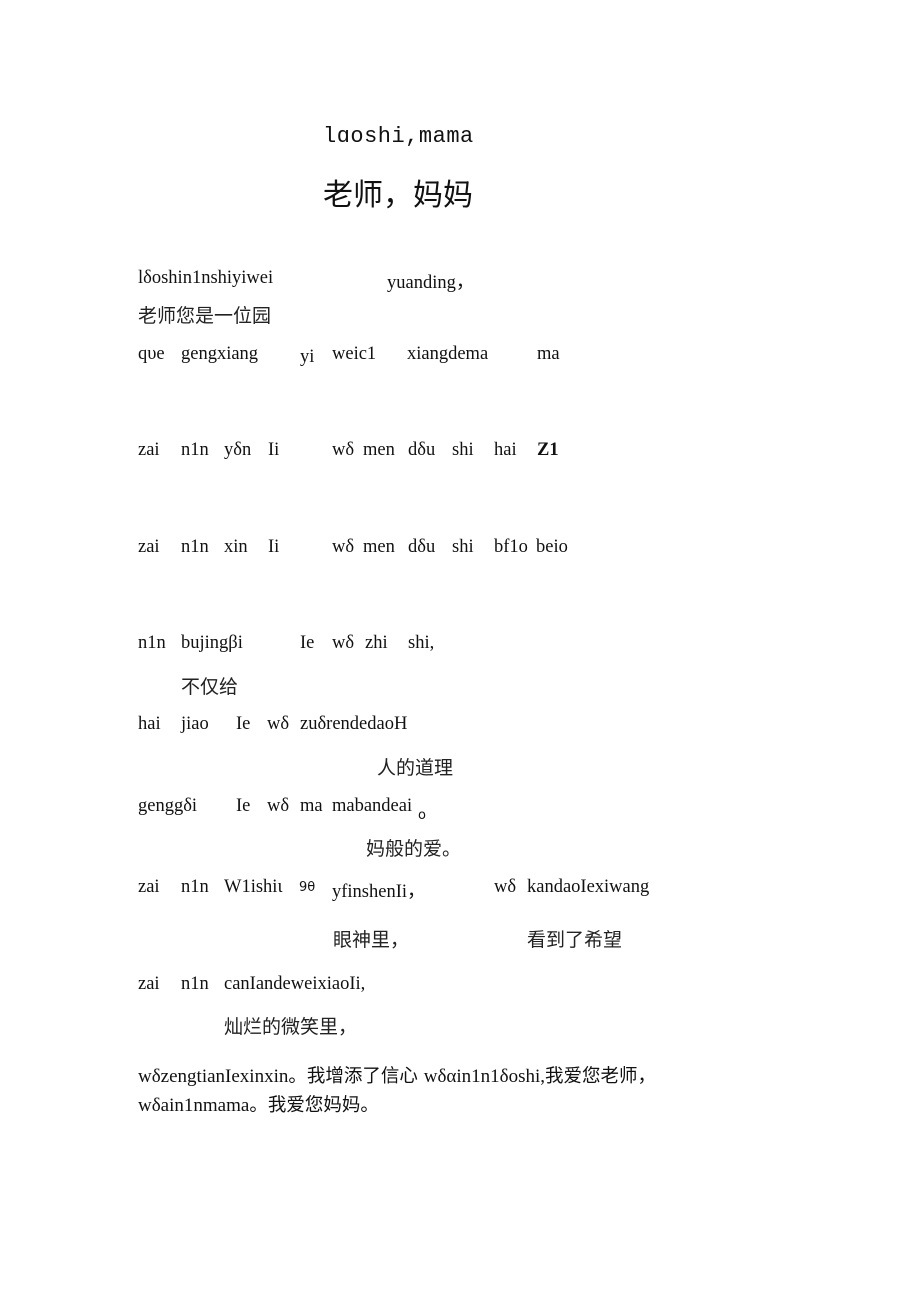  What do you see at coordinates (511, 547) in the screenshot?
I see `pinyin-word: bf1o` at bounding box center [511, 547].